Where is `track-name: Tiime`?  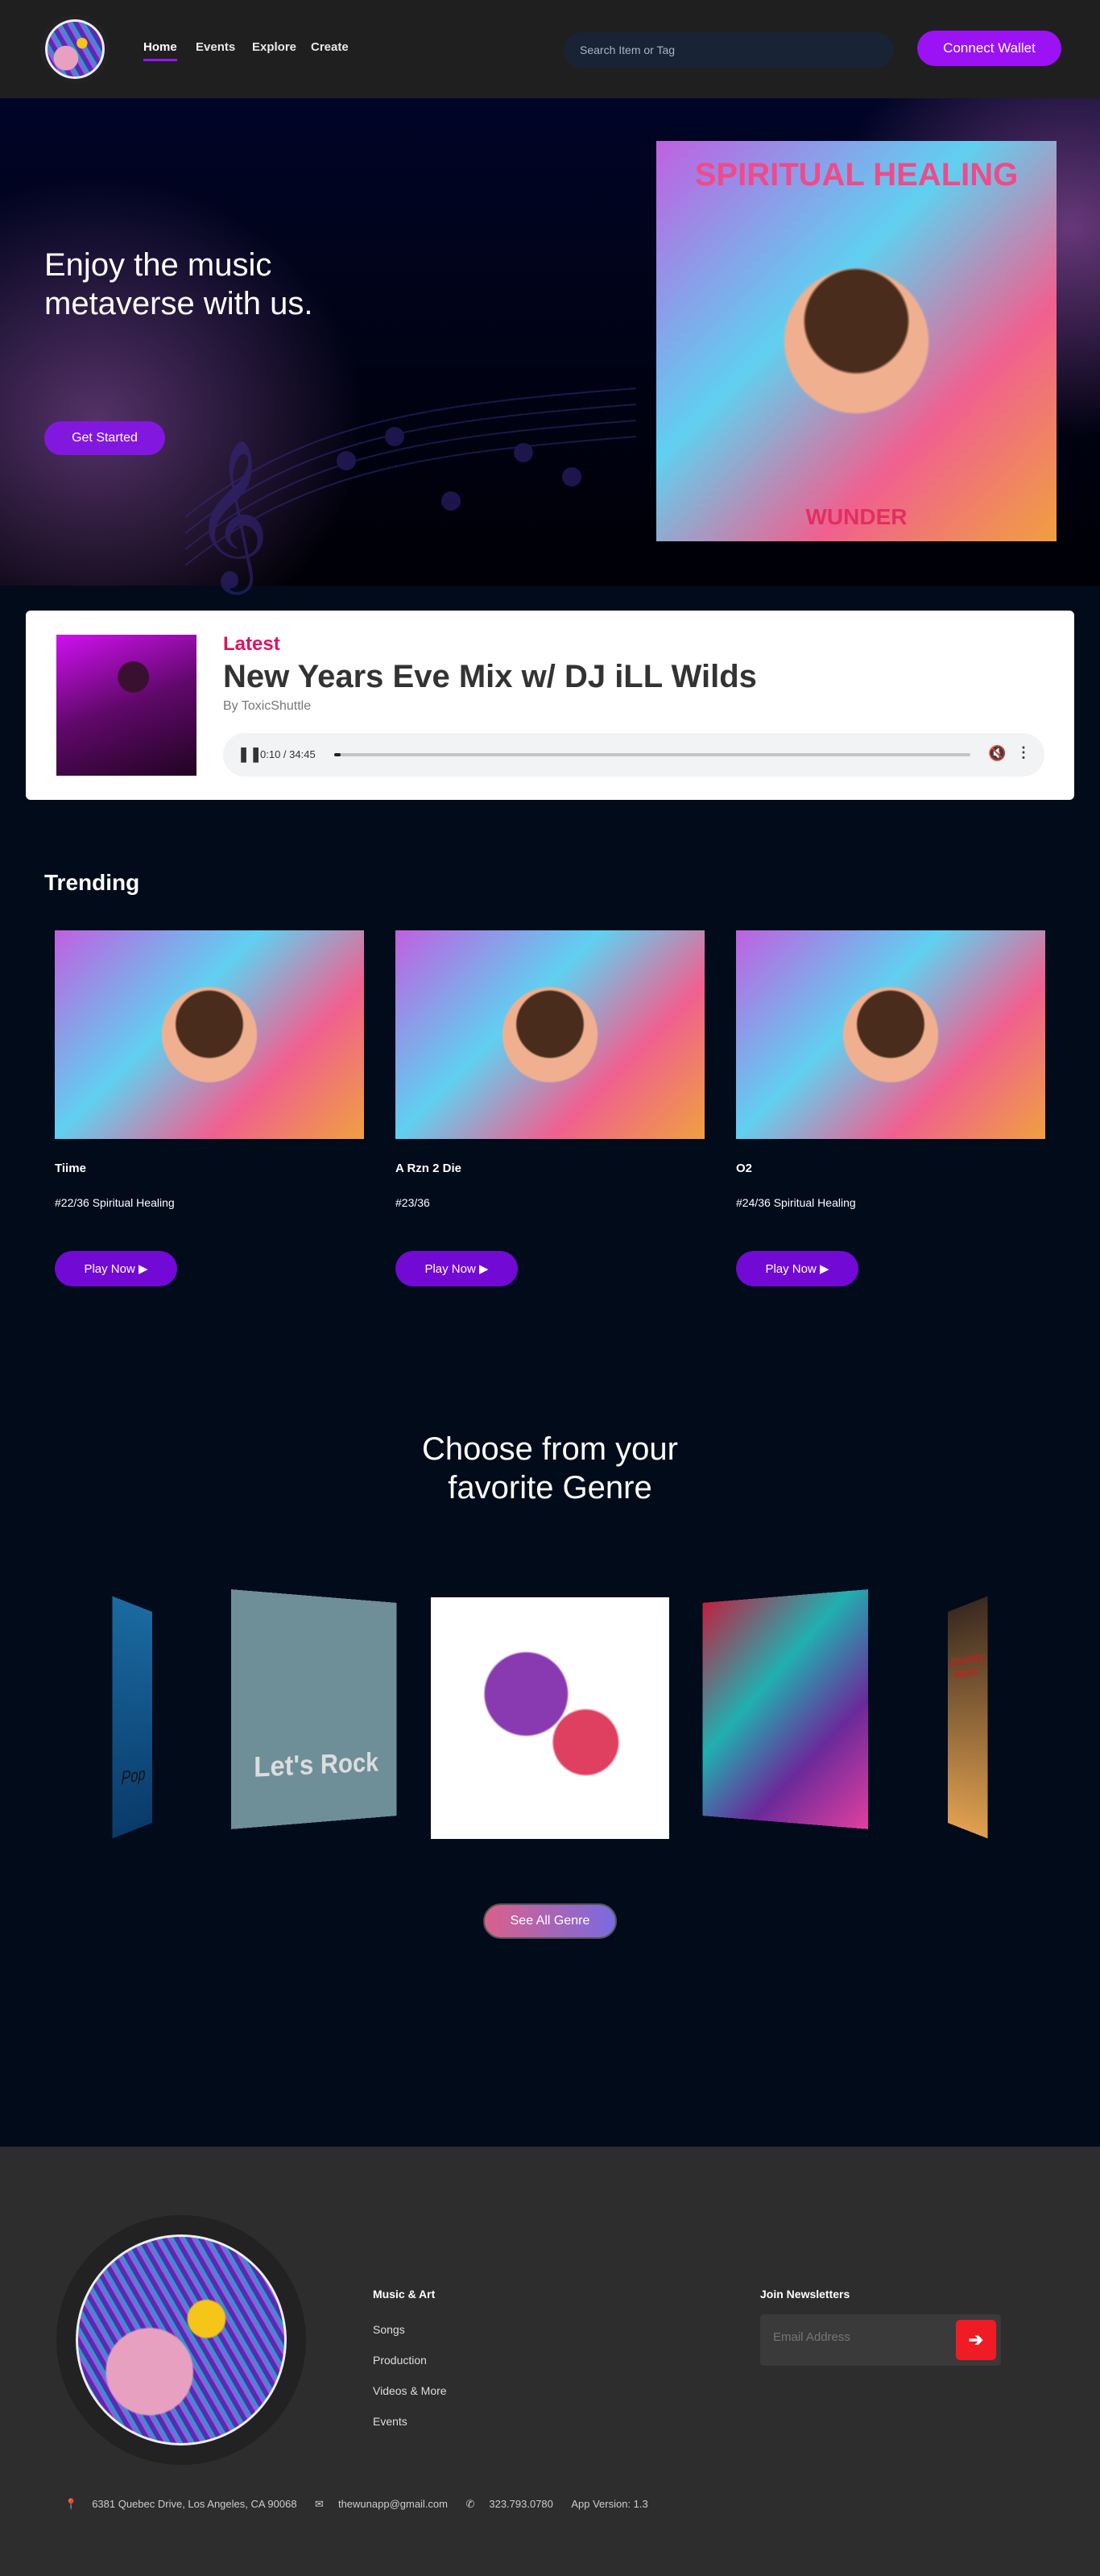 track-name: Tiime is located at coordinates (209, 1168).